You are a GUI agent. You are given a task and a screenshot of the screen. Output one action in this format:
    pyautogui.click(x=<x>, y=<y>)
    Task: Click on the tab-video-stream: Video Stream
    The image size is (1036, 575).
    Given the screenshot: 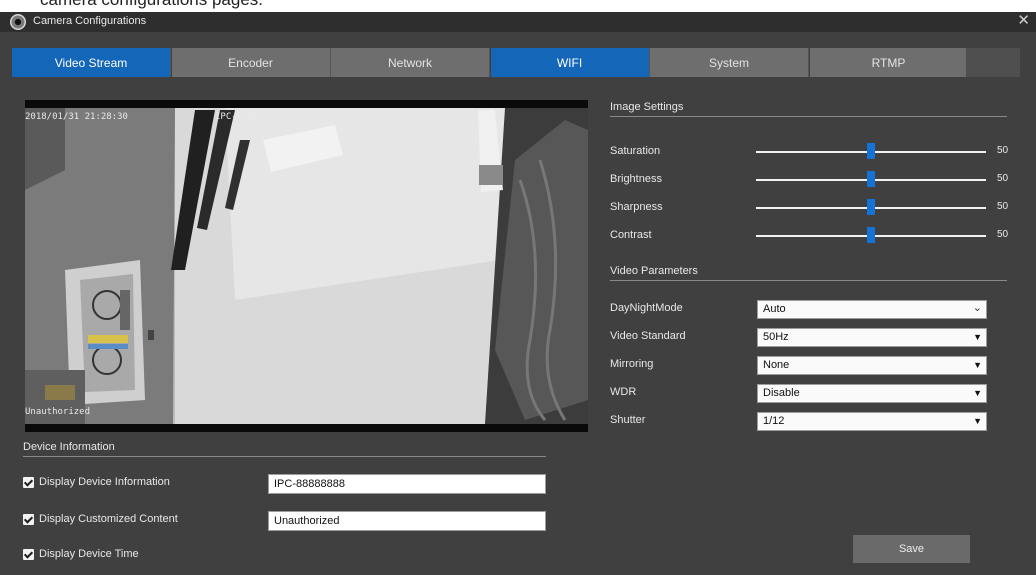 What is the action you would take?
    pyautogui.click(x=91, y=62)
    